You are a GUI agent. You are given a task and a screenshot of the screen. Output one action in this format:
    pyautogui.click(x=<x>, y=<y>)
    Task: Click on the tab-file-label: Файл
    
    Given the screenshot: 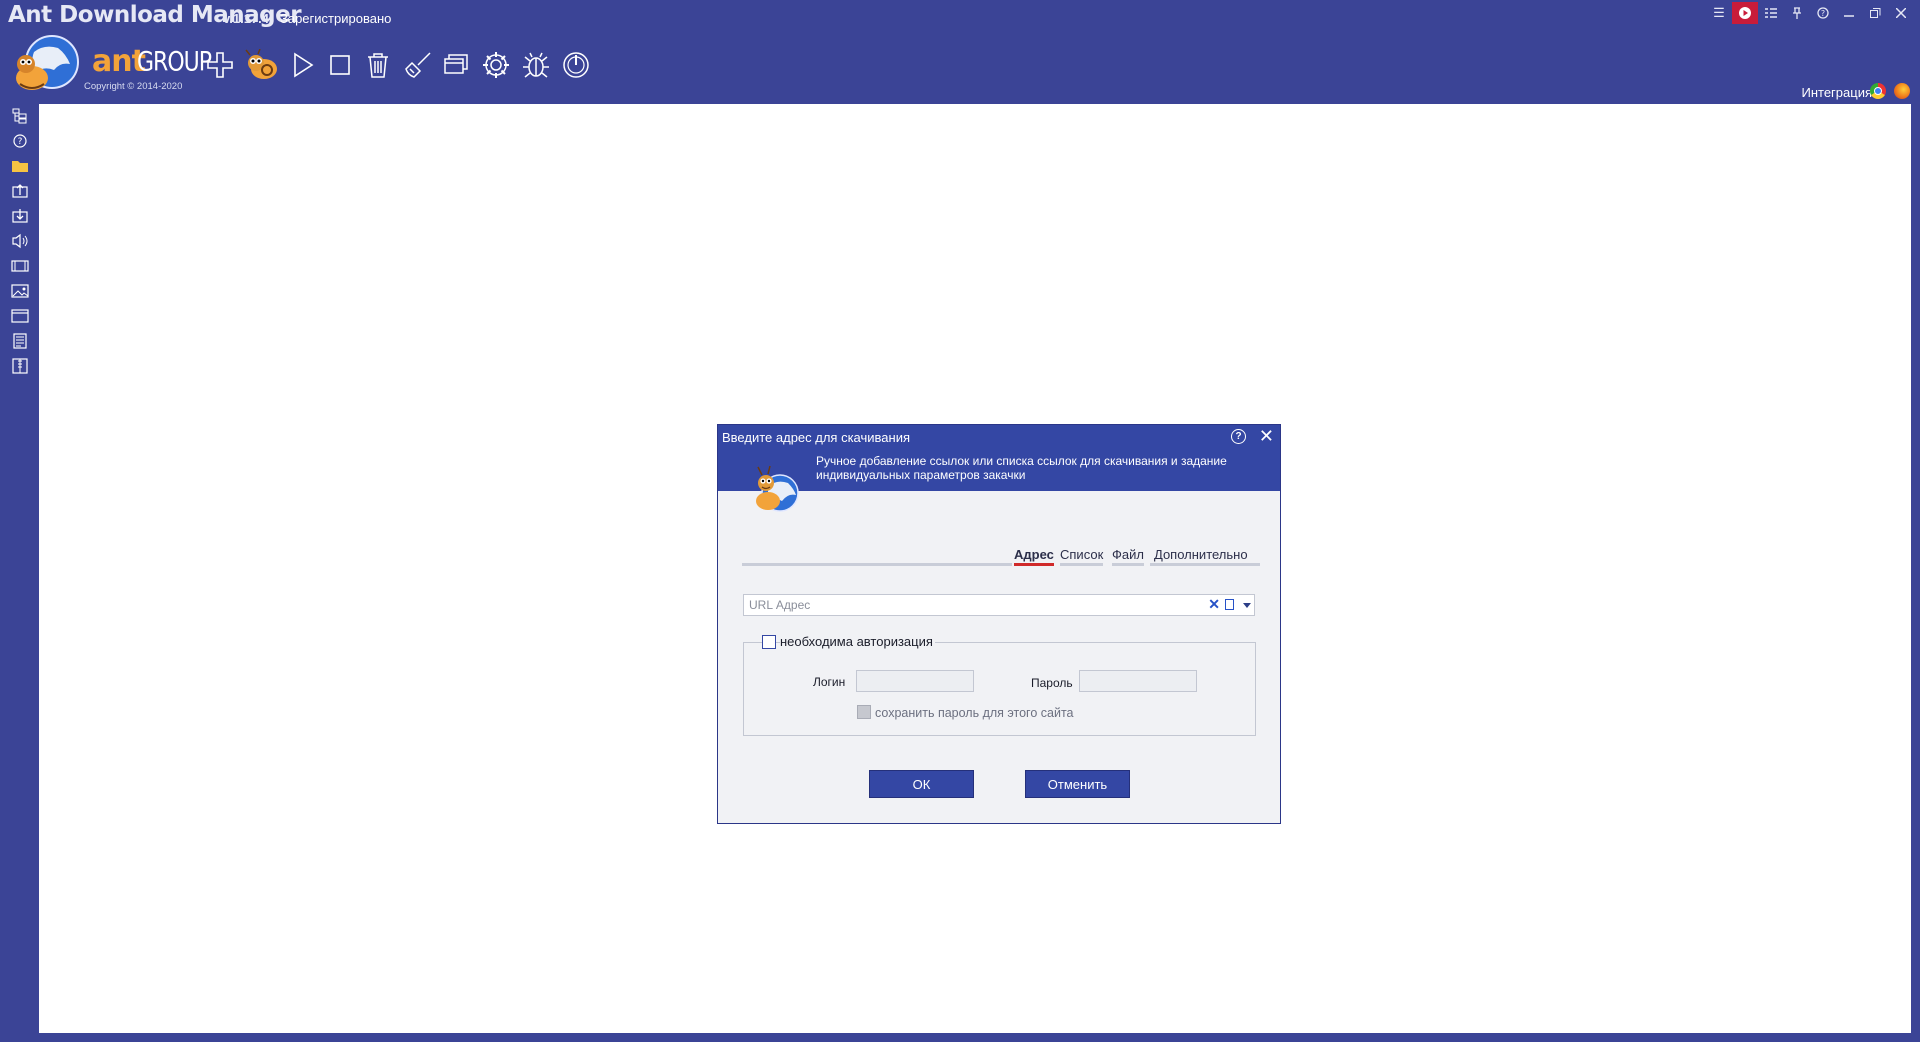 What is the action you would take?
    pyautogui.click(x=1128, y=554)
    